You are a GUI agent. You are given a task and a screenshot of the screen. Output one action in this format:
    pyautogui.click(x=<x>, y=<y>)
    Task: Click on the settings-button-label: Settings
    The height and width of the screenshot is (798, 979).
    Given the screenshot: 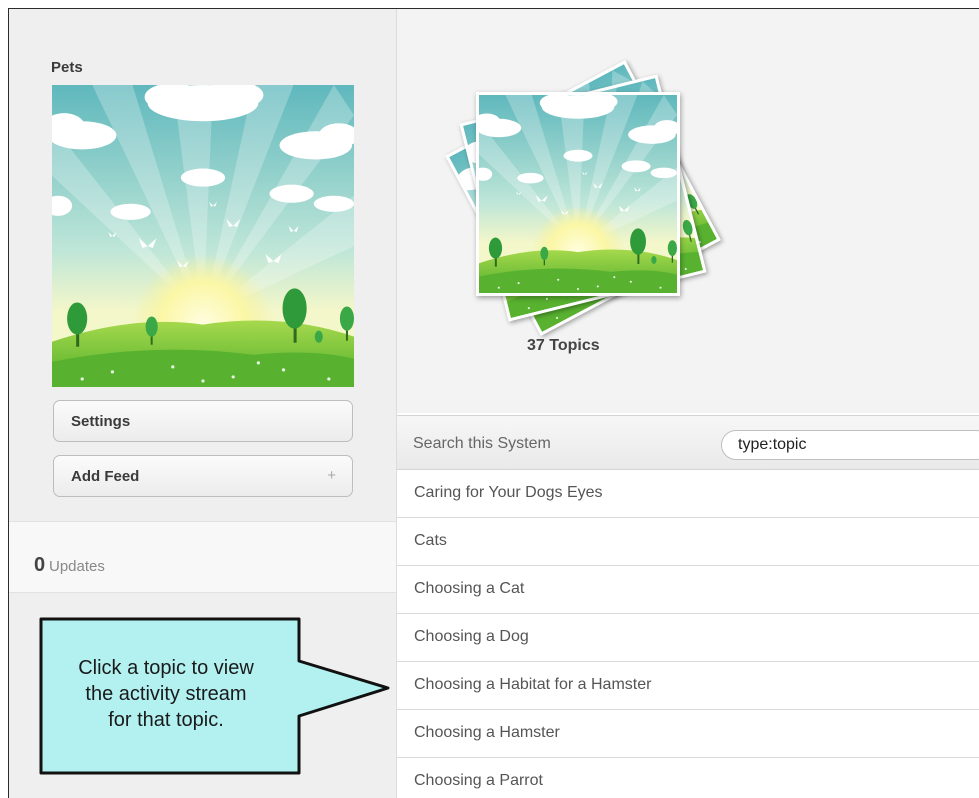 What is the action you would take?
    pyautogui.click(x=101, y=421)
    